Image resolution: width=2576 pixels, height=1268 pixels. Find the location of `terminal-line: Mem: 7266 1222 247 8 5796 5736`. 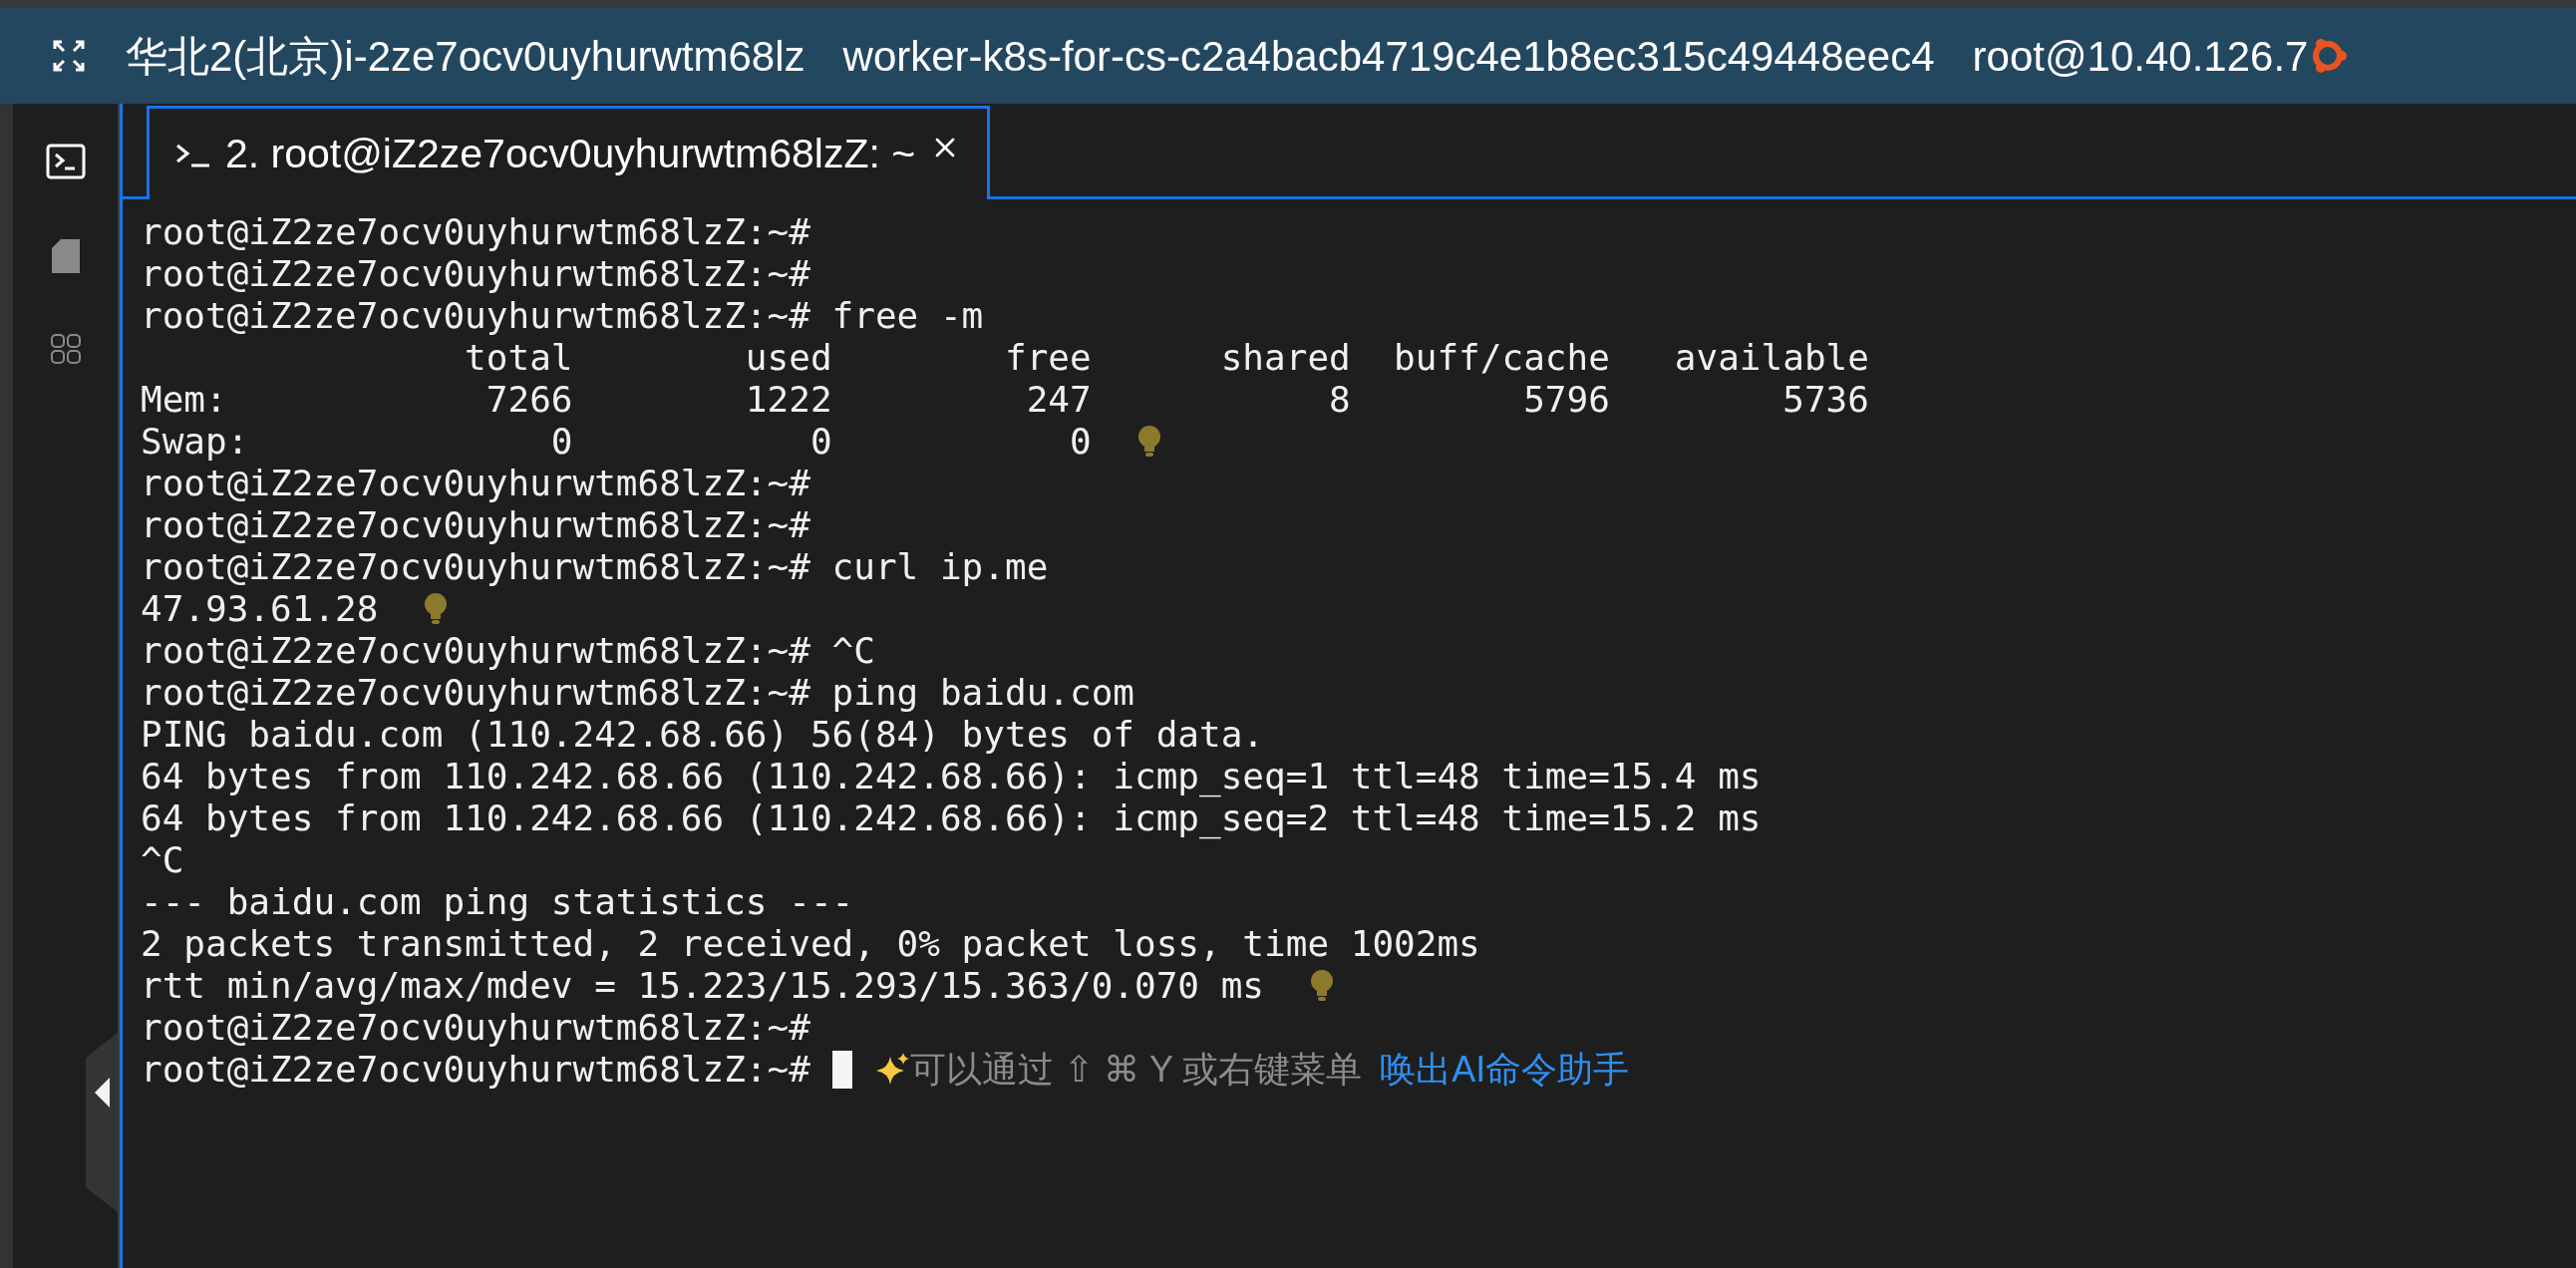

terminal-line: Mem: 7266 1222 247 8 5796 5736 is located at coordinates (1005, 400).